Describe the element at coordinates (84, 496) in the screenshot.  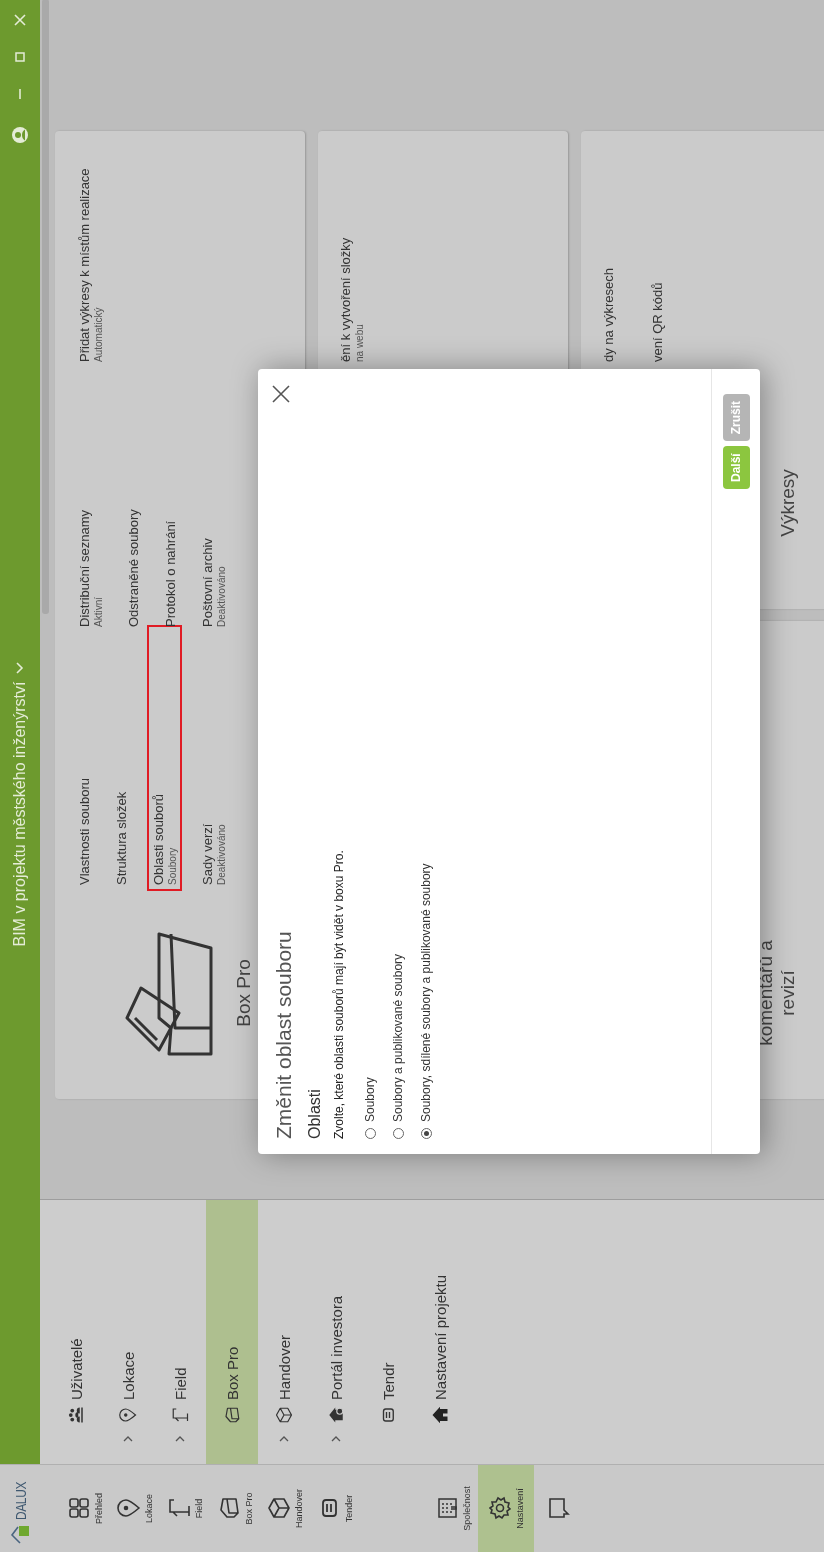
I see `setting-link: Distribuční seznamy` at that location.